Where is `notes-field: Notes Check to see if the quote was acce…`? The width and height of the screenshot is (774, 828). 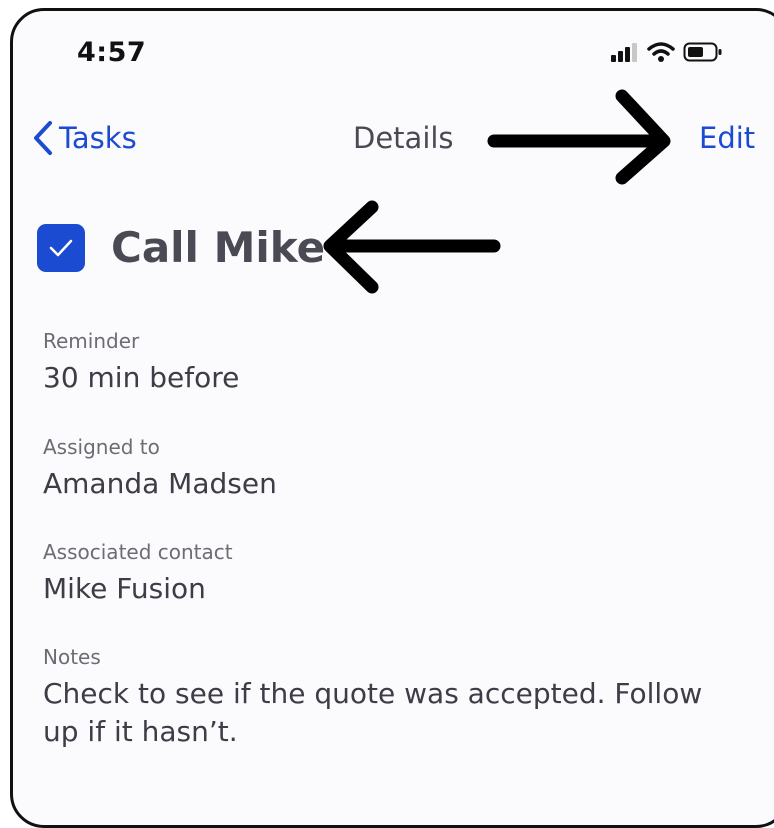 notes-field: Notes Check to see if the quote was acce… is located at coordinates (393, 698).